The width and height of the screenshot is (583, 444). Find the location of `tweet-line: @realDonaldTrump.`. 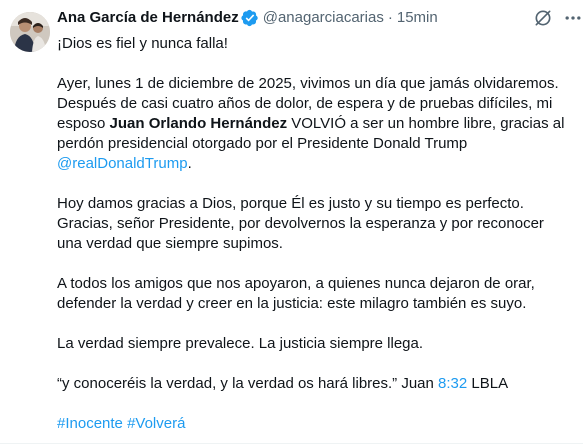

tweet-line: @realDonaldTrump. is located at coordinates (314, 164).